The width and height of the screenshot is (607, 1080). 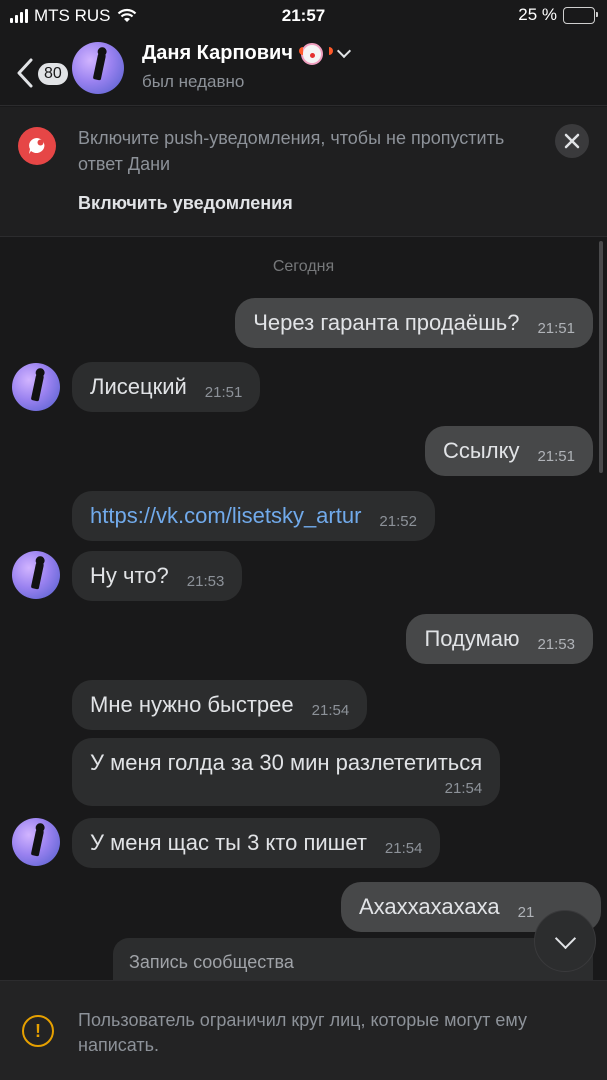 What do you see at coordinates (185, 203) in the screenshot?
I see `enable-notifications-link: Включить уведомления` at bounding box center [185, 203].